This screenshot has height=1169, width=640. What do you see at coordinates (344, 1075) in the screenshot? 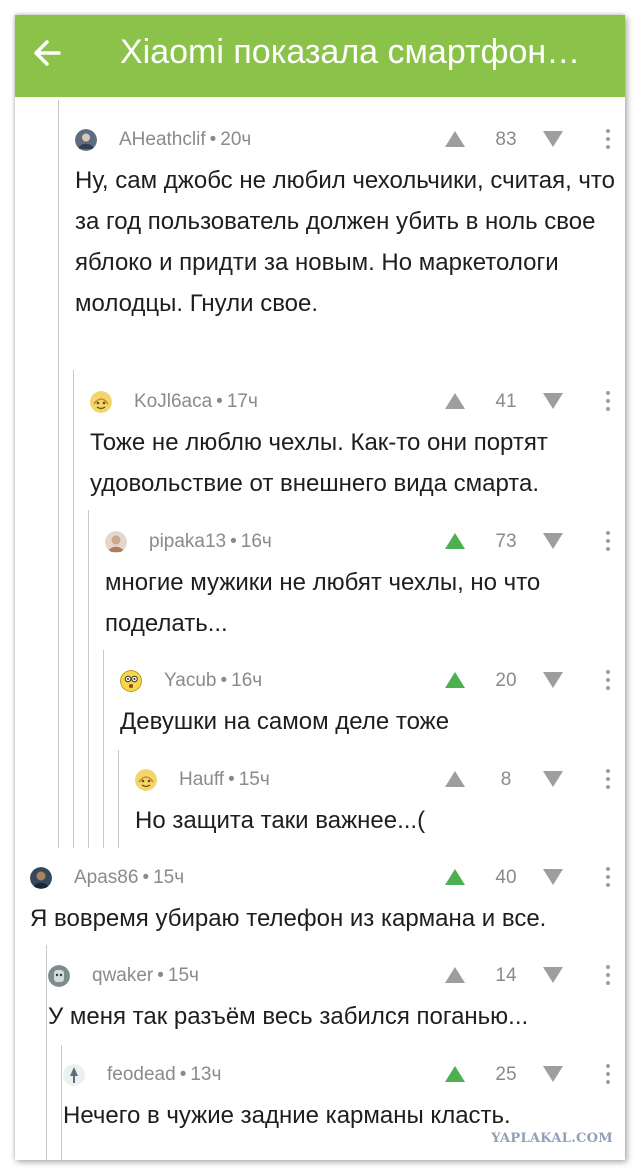
I see `comment-header: feodead • 13ч 25` at bounding box center [344, 1075].